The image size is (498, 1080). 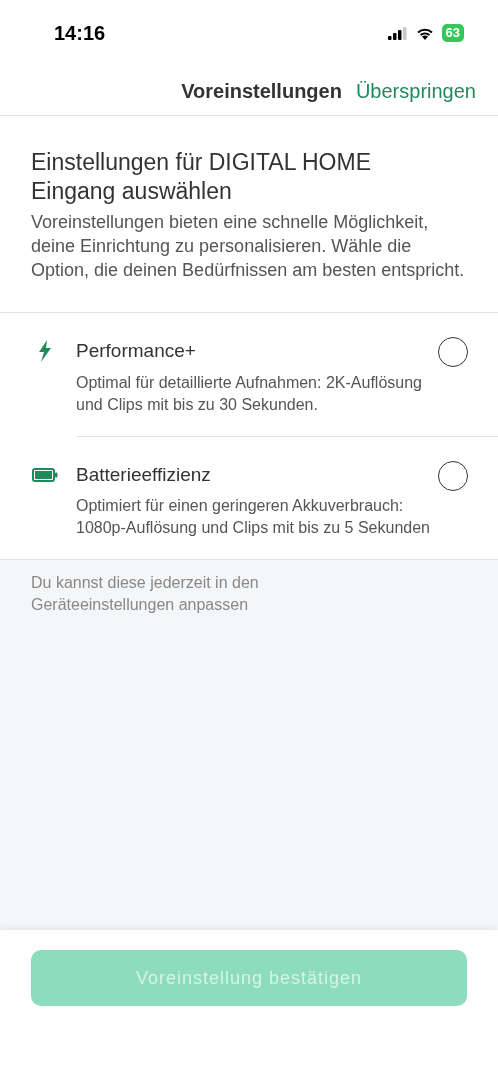 What do you see at coordinates (249, 393) in the screenshot?
I see `option-description: Optimal für detaillierte Aufnahmen: 2K-Auflösung und Clips mit bis zu 30 Sekunden.` at bounding box center [249, 393].